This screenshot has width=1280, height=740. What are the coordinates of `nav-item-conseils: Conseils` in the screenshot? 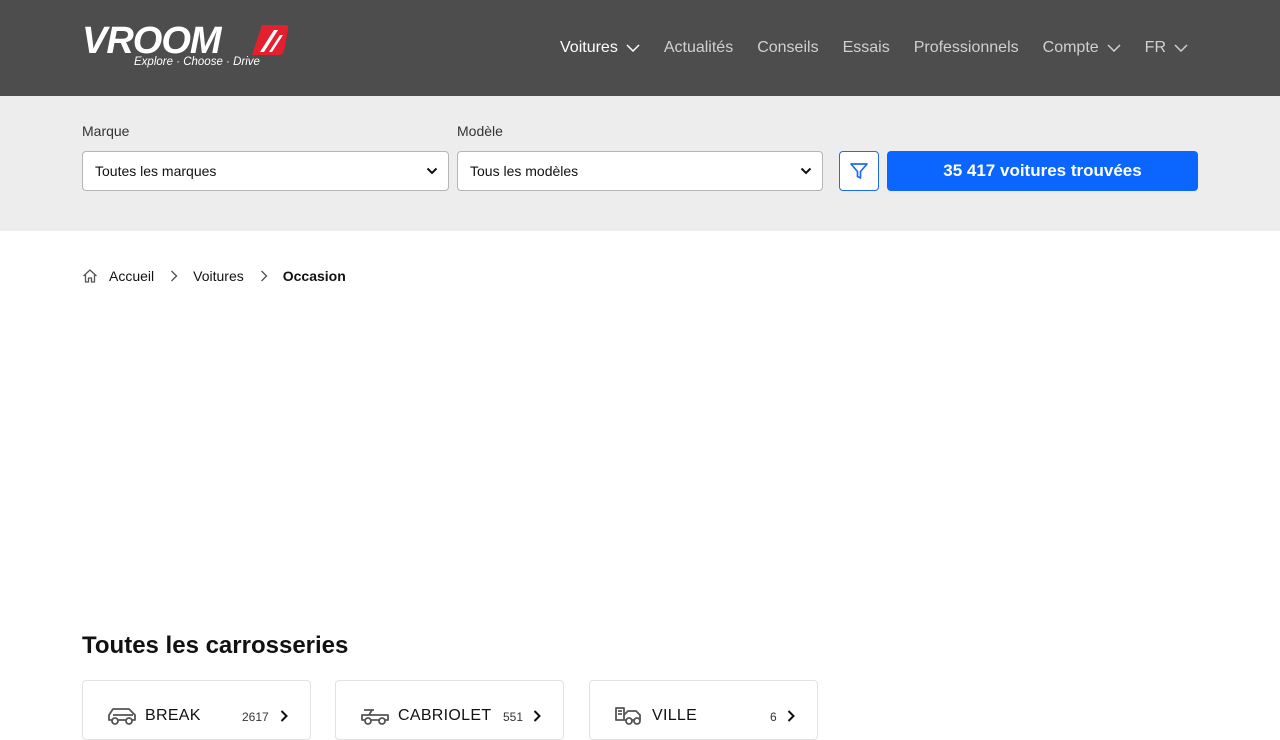 It's located at (787, 48).